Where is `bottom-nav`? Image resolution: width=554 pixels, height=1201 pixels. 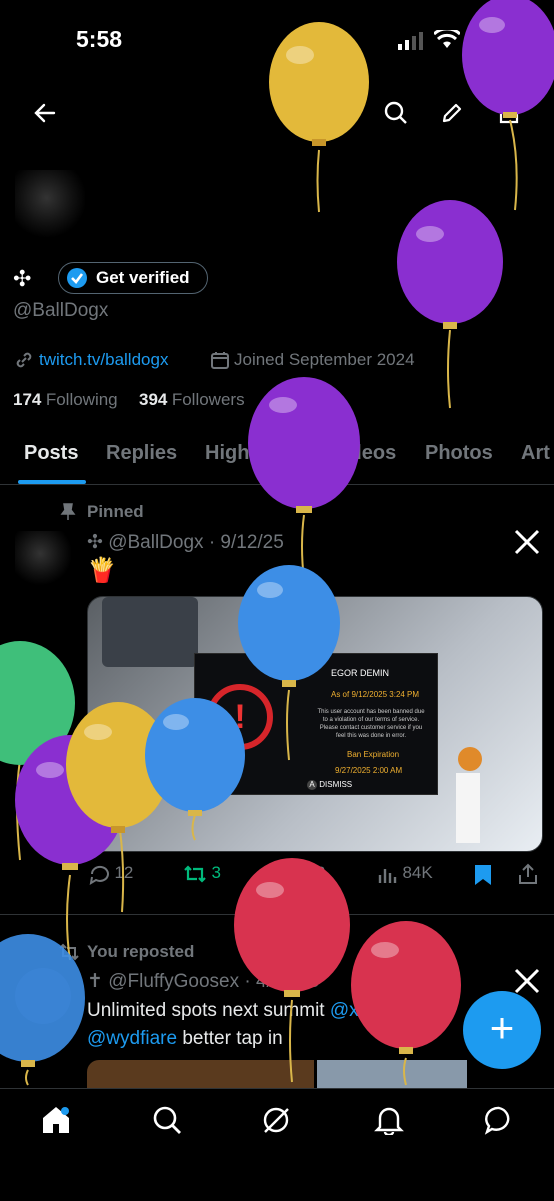 bottom-nav is located at coordinates (277, 1144).